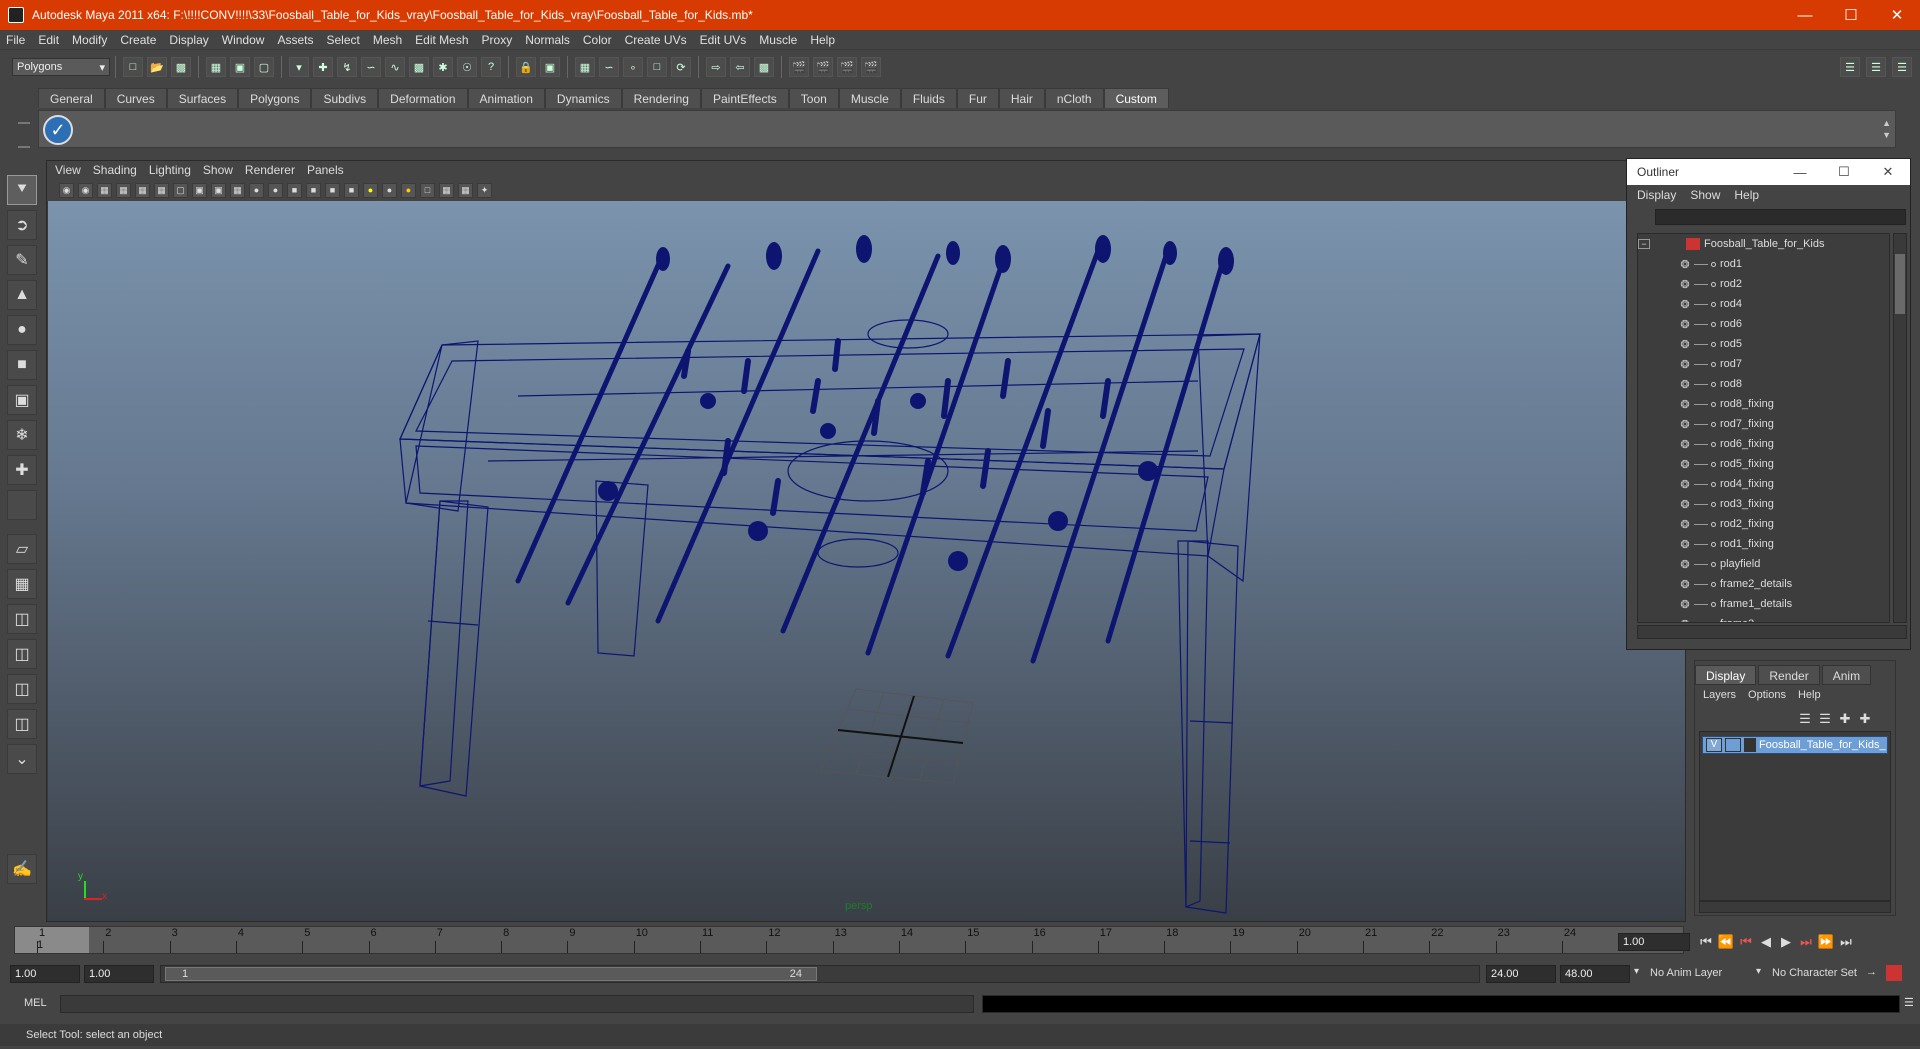 The height and width of the screenshot is (1049, 1920). I want to click on highlight-selection-icon: ▣, so click(550, 67).